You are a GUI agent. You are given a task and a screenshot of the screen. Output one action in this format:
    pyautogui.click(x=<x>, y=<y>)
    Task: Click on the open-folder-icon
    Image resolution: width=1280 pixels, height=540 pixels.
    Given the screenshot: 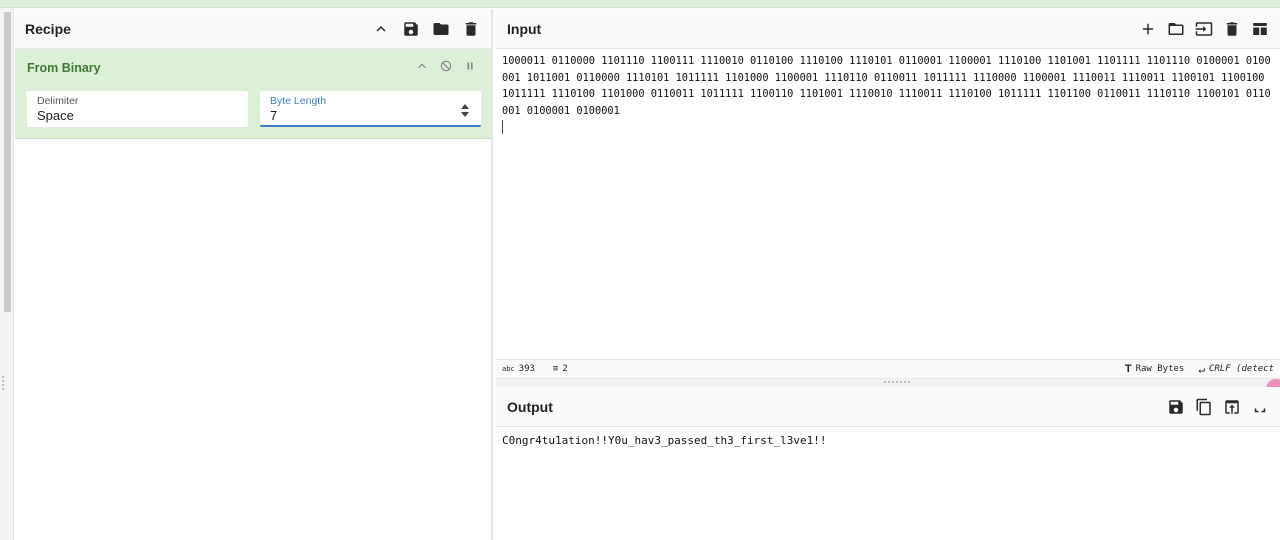 What is the action you would take?
    pyautogui.click(x=1176, y=29)
    